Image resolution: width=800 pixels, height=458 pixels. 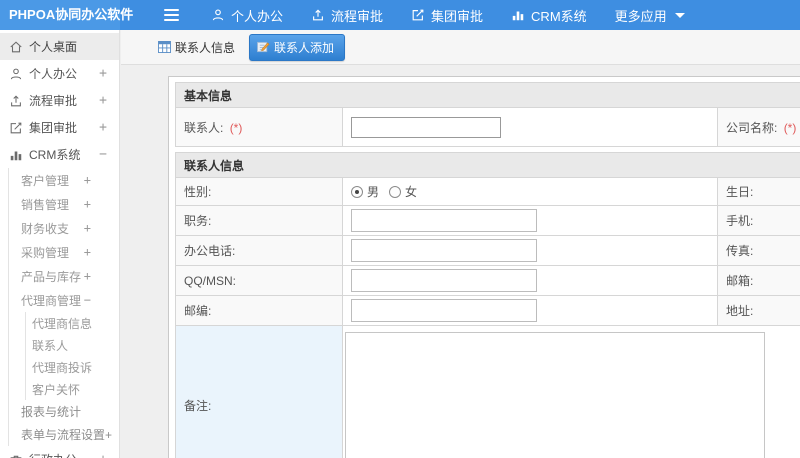 I want to click on topnav-personal-office: 个人办公, so click(x=247, y=15).